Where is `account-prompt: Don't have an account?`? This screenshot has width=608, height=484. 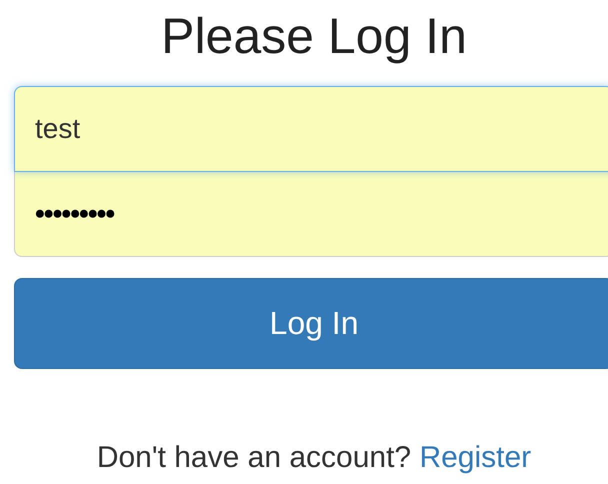
account-prompt: Don't have an account? is located at coordinates (254, 457).